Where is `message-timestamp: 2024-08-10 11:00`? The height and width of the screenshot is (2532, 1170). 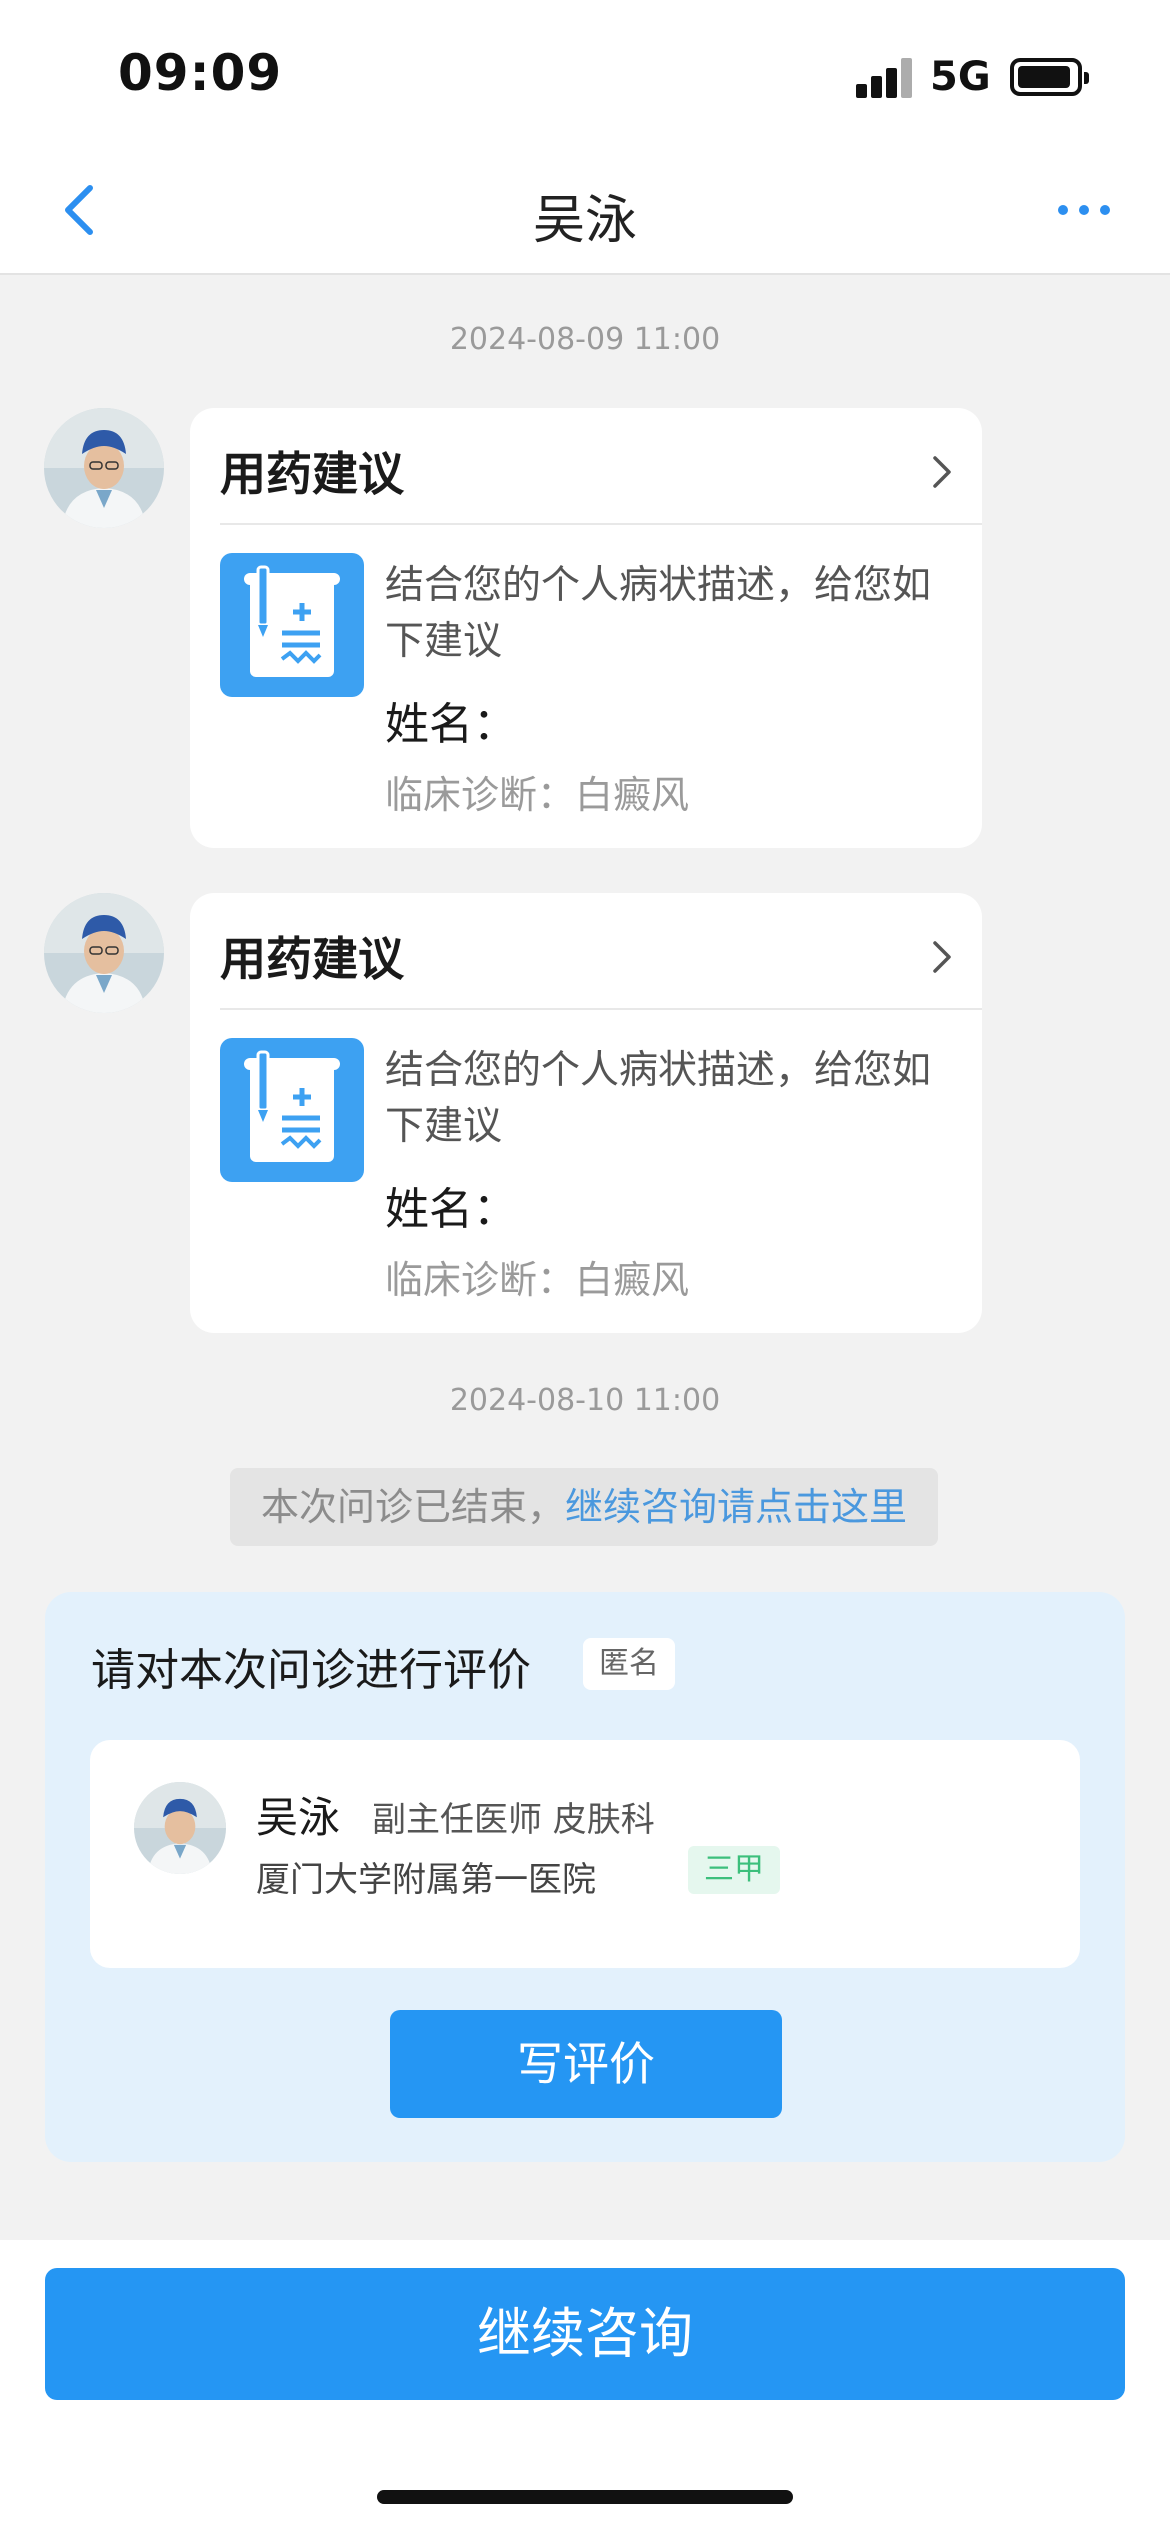
message-timestamp: 2024-08-10 11:00 is located at coordinates (585, 1400).